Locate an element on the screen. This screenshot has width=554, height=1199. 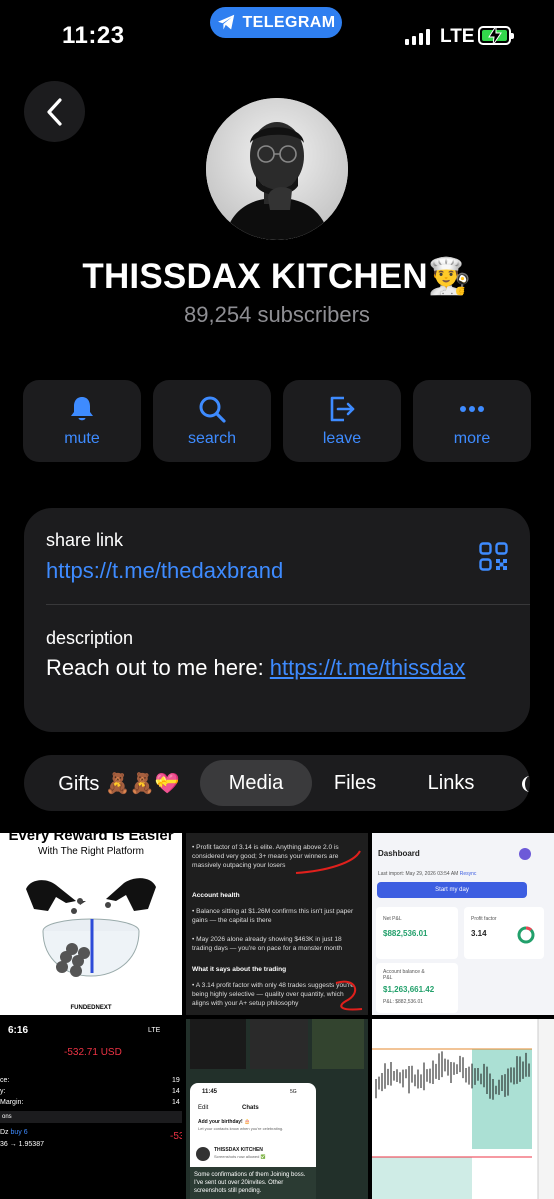
more-label: more is located at coordinates (472, 438).